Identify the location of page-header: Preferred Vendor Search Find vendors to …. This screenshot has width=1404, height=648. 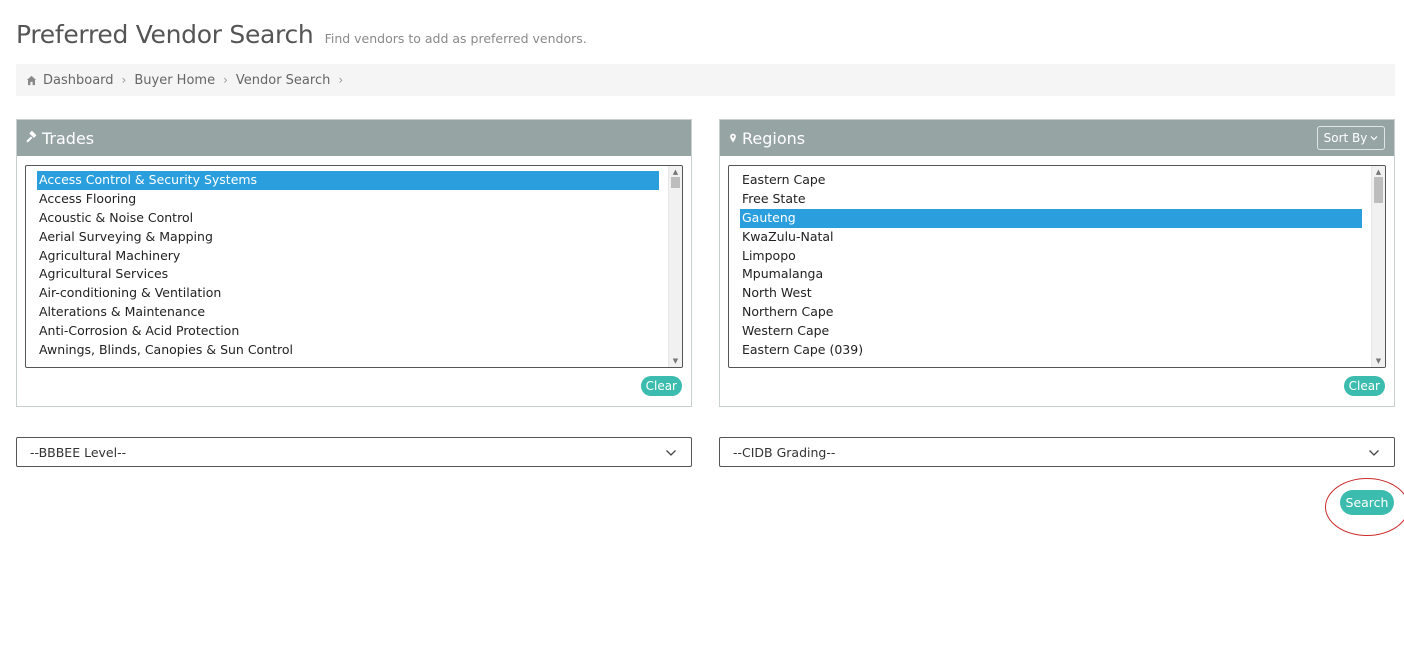
(301, 34).